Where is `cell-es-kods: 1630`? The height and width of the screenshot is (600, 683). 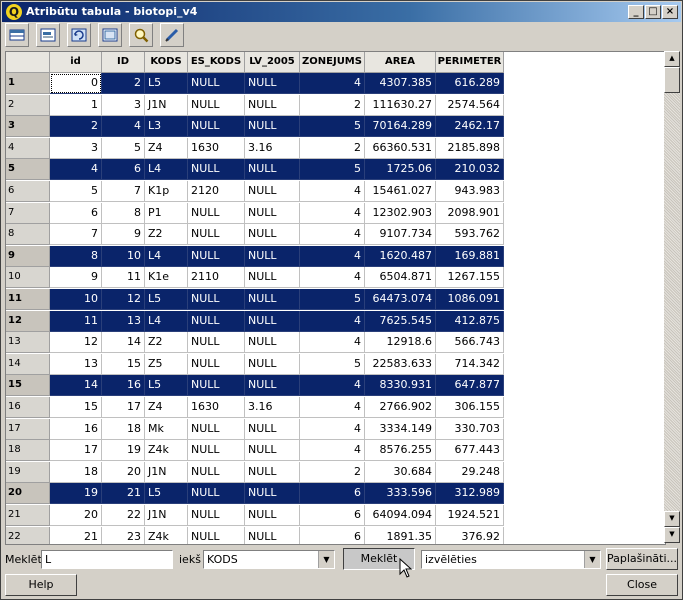 cell-es-kods: 1630 is located at coordinates (216, 407).